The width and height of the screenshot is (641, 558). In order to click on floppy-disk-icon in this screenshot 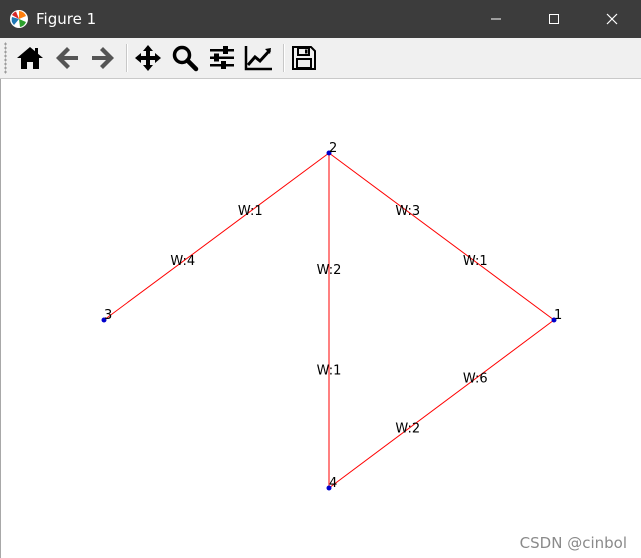, I will do `click(304, 58)`.